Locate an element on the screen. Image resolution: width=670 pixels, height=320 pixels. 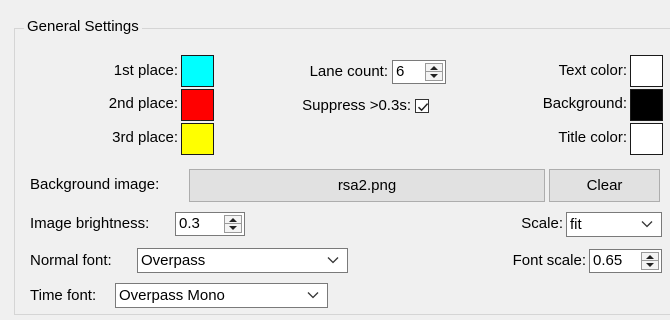
second-place-label: 2nd place: is located at coordinates (143, 103).